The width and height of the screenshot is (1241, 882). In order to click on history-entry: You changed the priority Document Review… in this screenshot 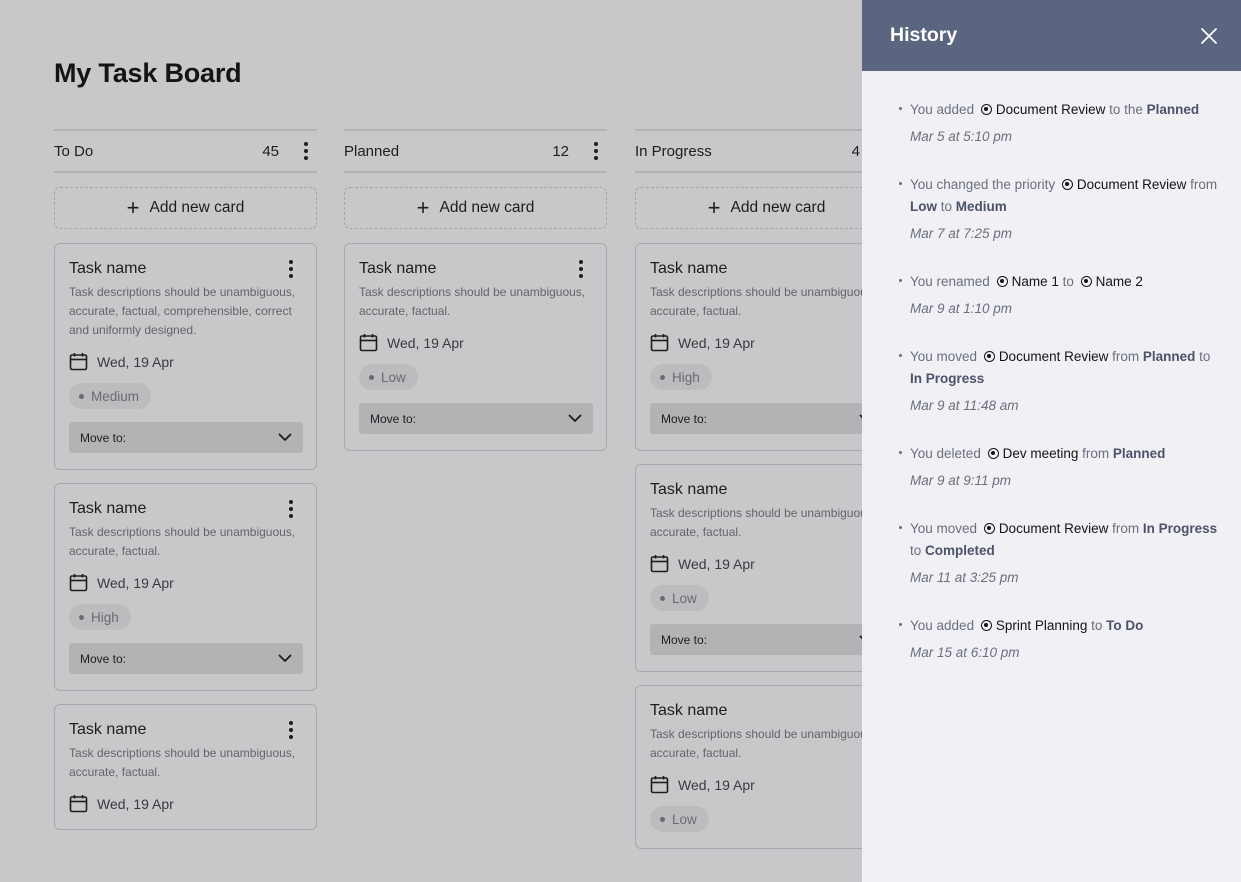, I will do `click(1059, 207)`.